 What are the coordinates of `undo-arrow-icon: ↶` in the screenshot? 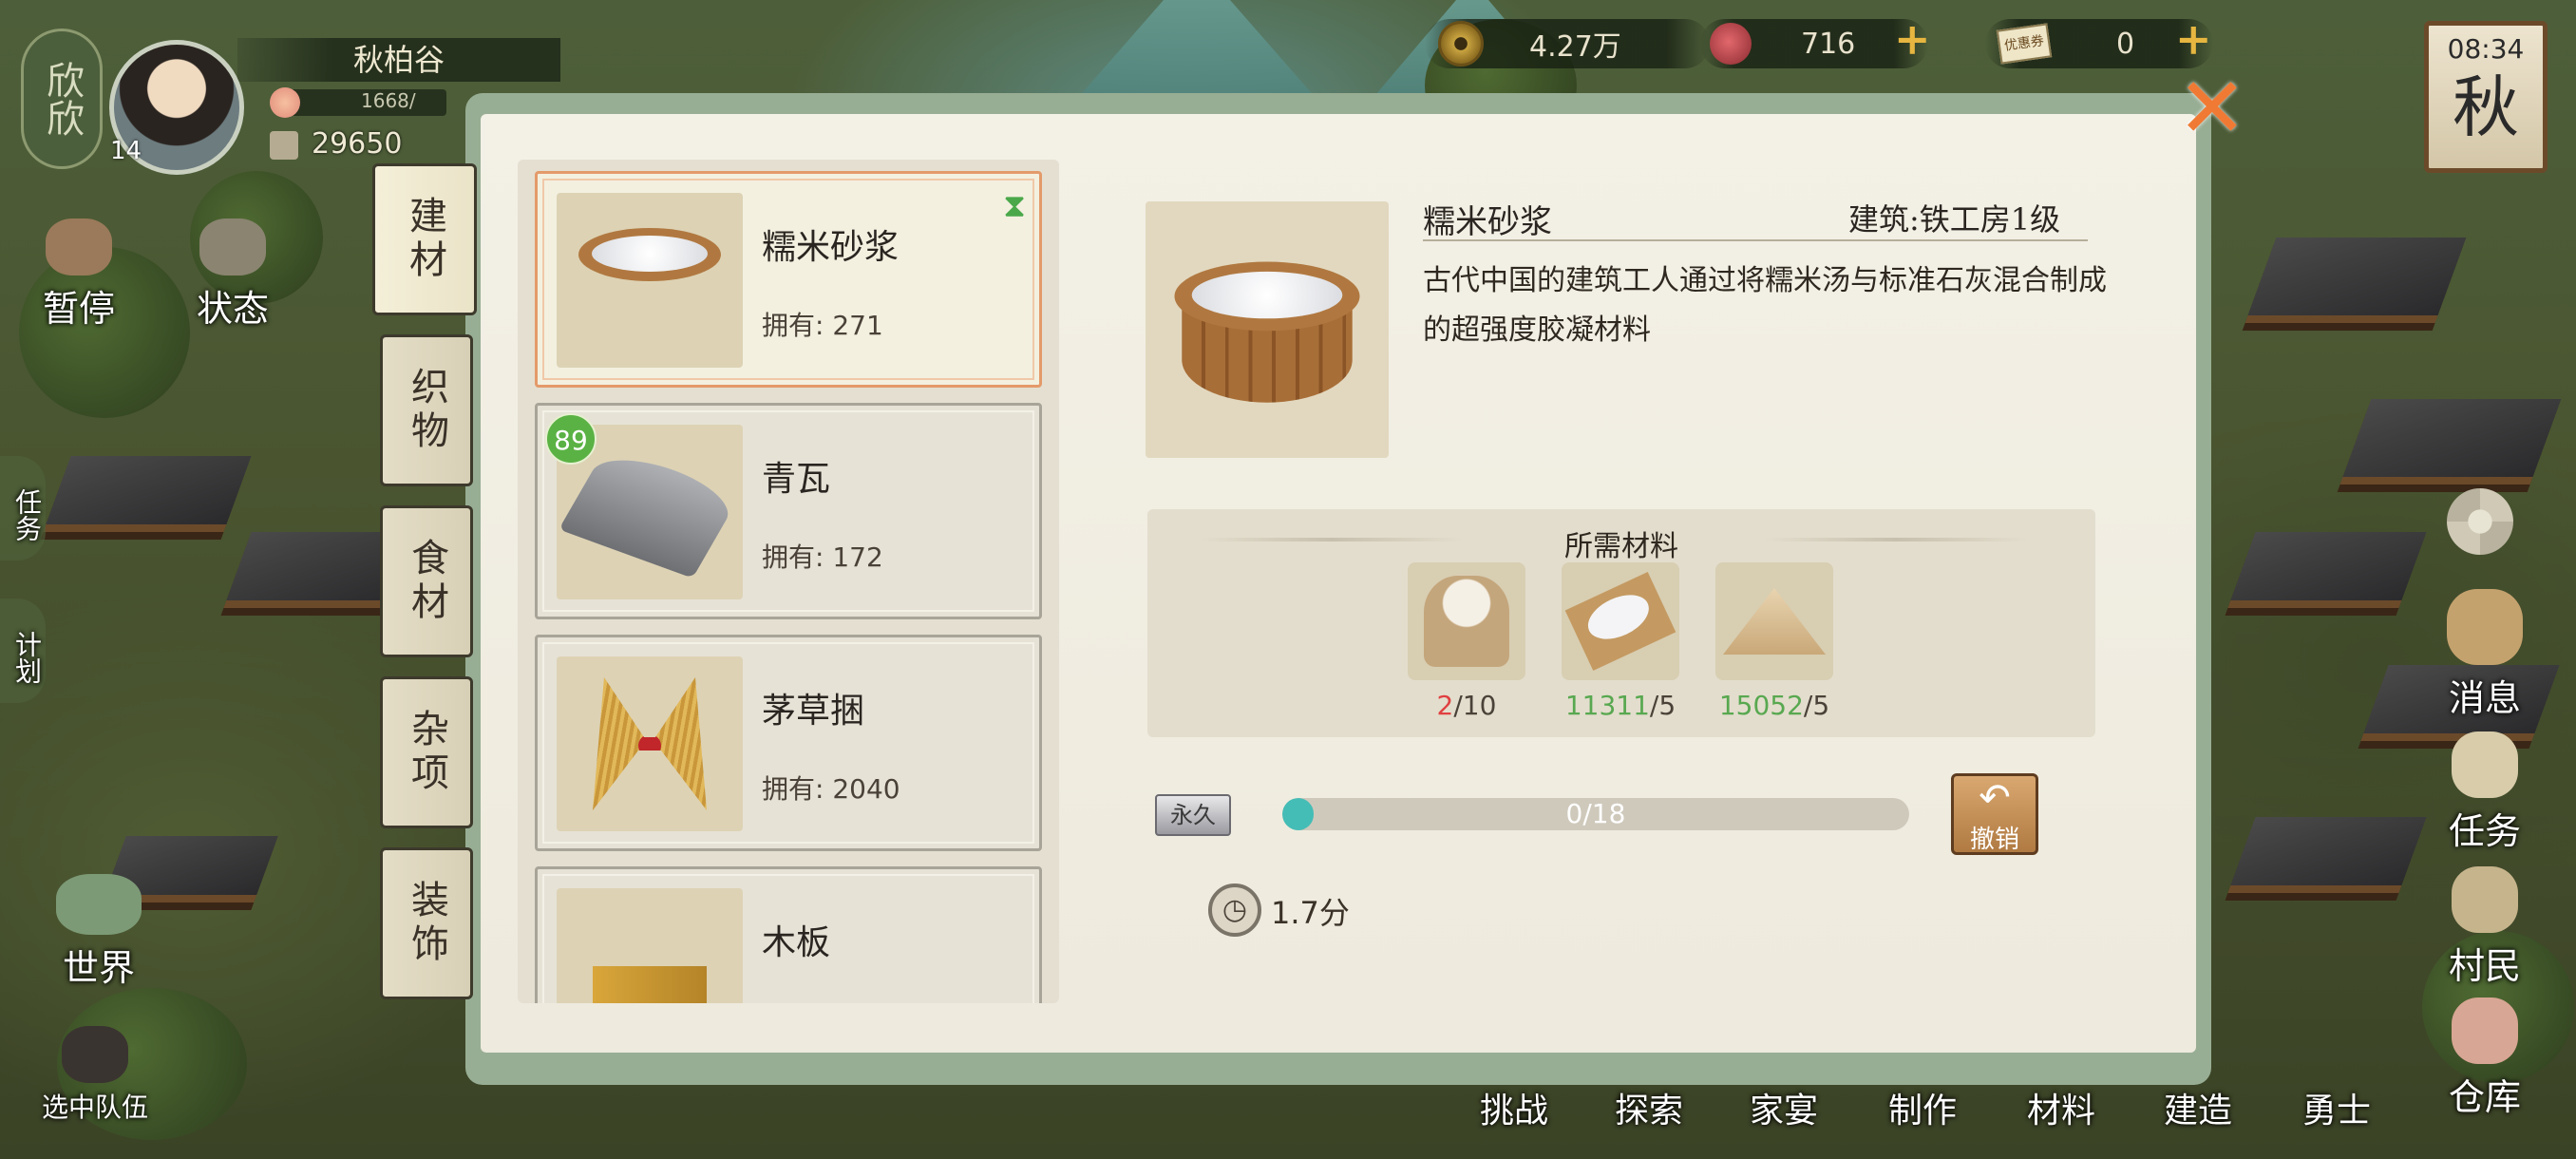 It's located at (1995, 798).